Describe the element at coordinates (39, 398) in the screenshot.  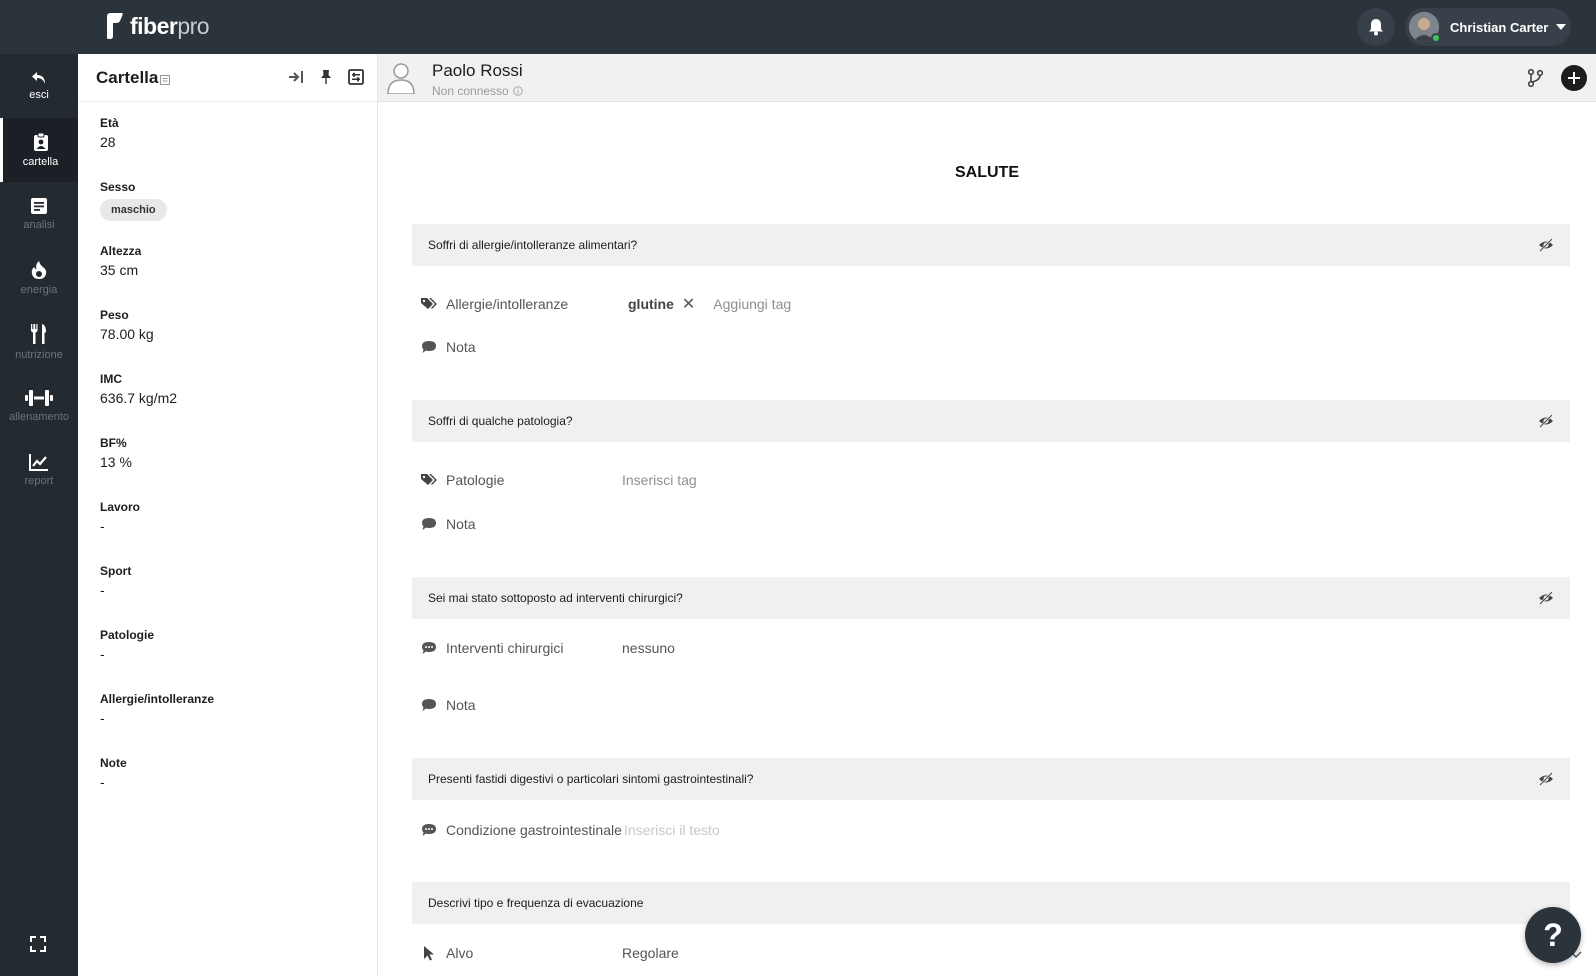
I see `dumbbell-icon` at that location.